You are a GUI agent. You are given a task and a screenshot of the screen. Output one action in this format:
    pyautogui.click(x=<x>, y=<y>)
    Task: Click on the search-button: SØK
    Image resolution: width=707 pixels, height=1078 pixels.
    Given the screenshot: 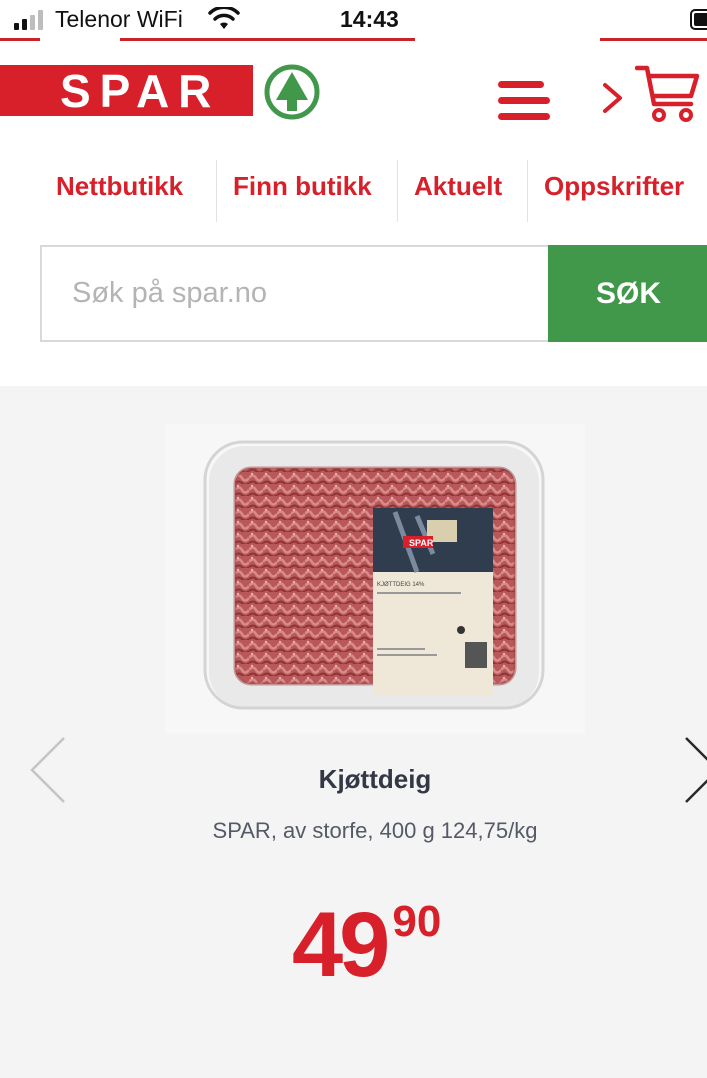 What is the action you would take?
    pyautogui.click(x=627, y=293)
    